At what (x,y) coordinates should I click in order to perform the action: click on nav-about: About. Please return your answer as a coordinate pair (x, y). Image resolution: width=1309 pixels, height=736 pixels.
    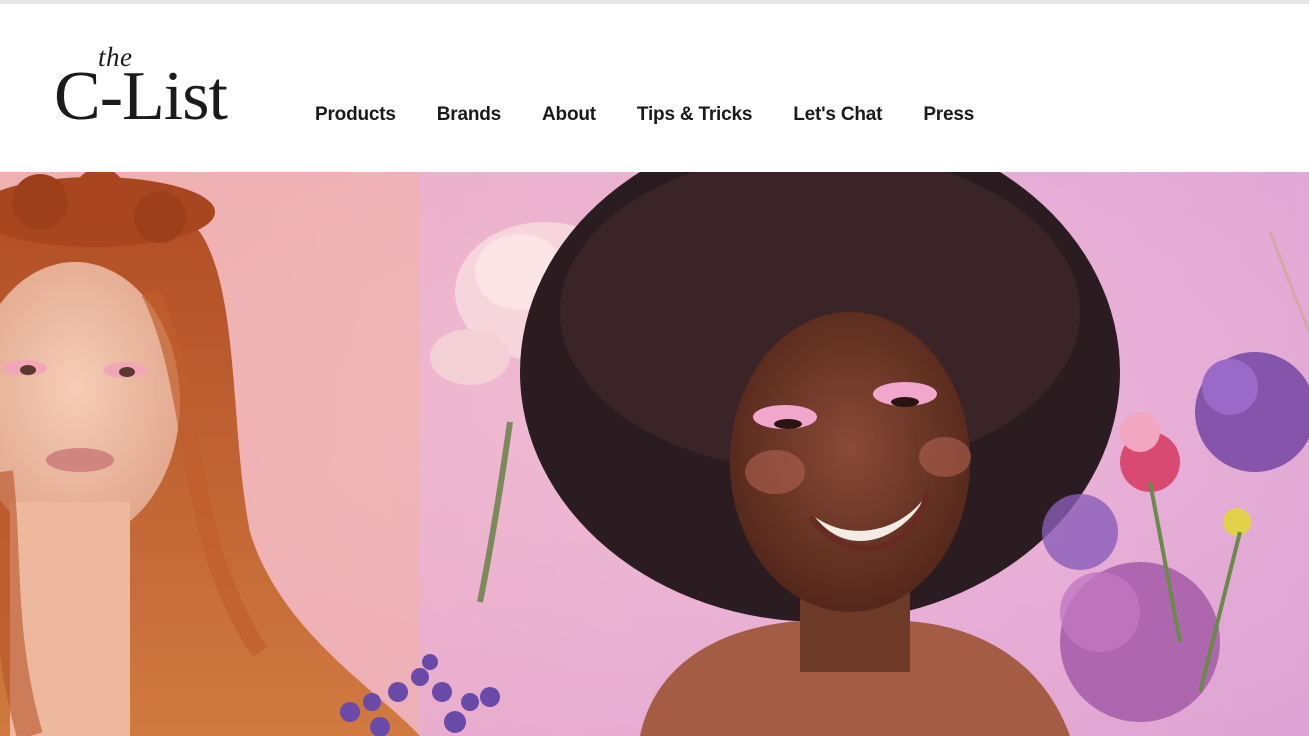
    Looking at the image, I should click on (569, 115).